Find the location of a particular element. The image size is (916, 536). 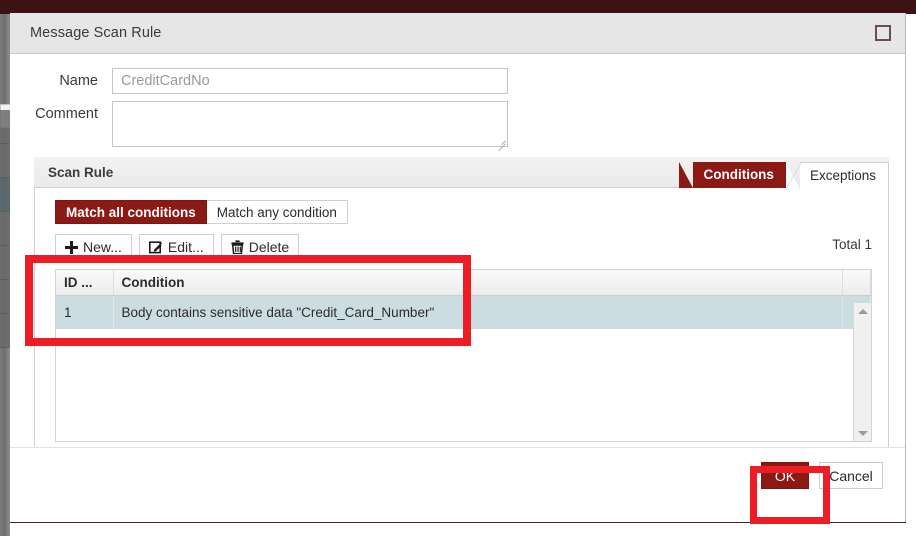

name-label: Name is located at coordinates (78, 81).